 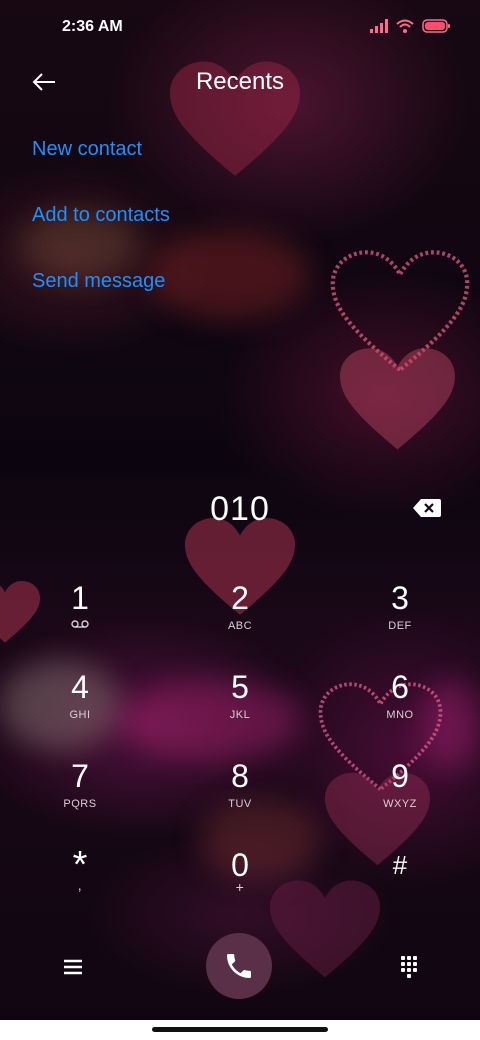 I want to click on add-to-contacts-link: Add to contacts, so click(x=101, y=215).